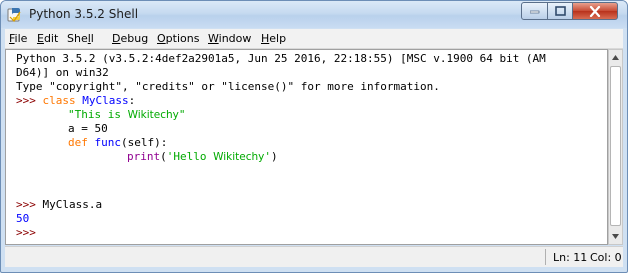  What do you see at coordinates (59, 100) in the screenshot?
I see `keyword-class: class` at bounding box center [59, 100].